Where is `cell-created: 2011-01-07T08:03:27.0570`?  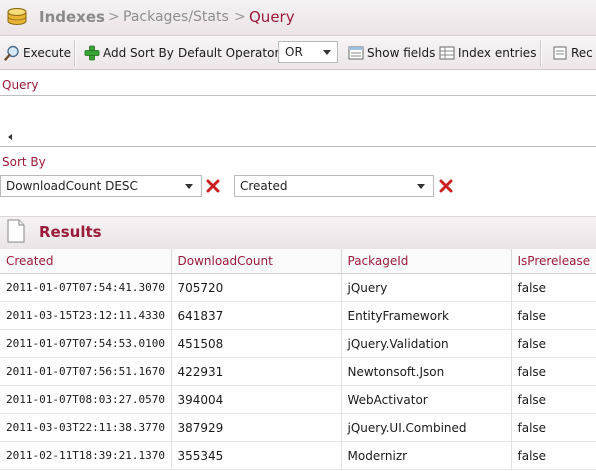
cell-created: 2011-01-07T08:03:27.0570 is located at coordinates (86, 399).